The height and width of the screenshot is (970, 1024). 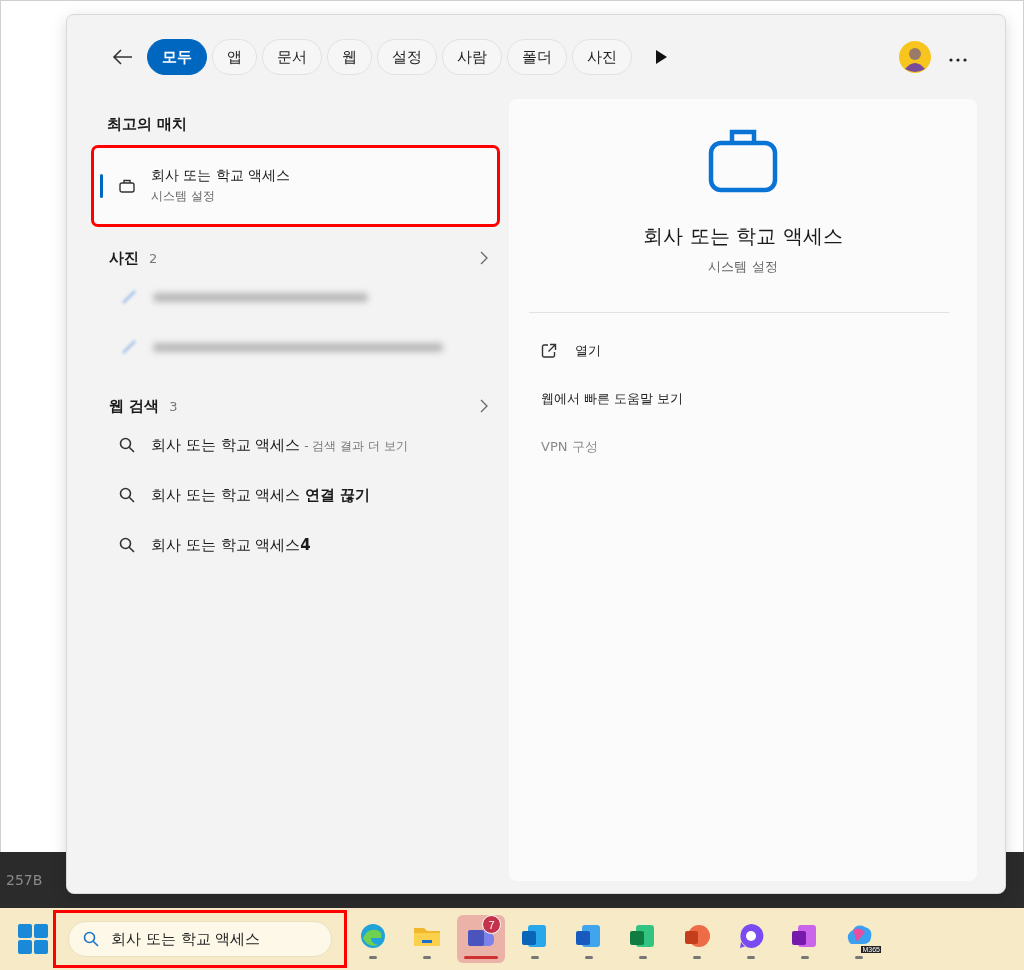 I want to click on detail-title: 회사 또는 학교 액세스, so click(x=743, y=236).